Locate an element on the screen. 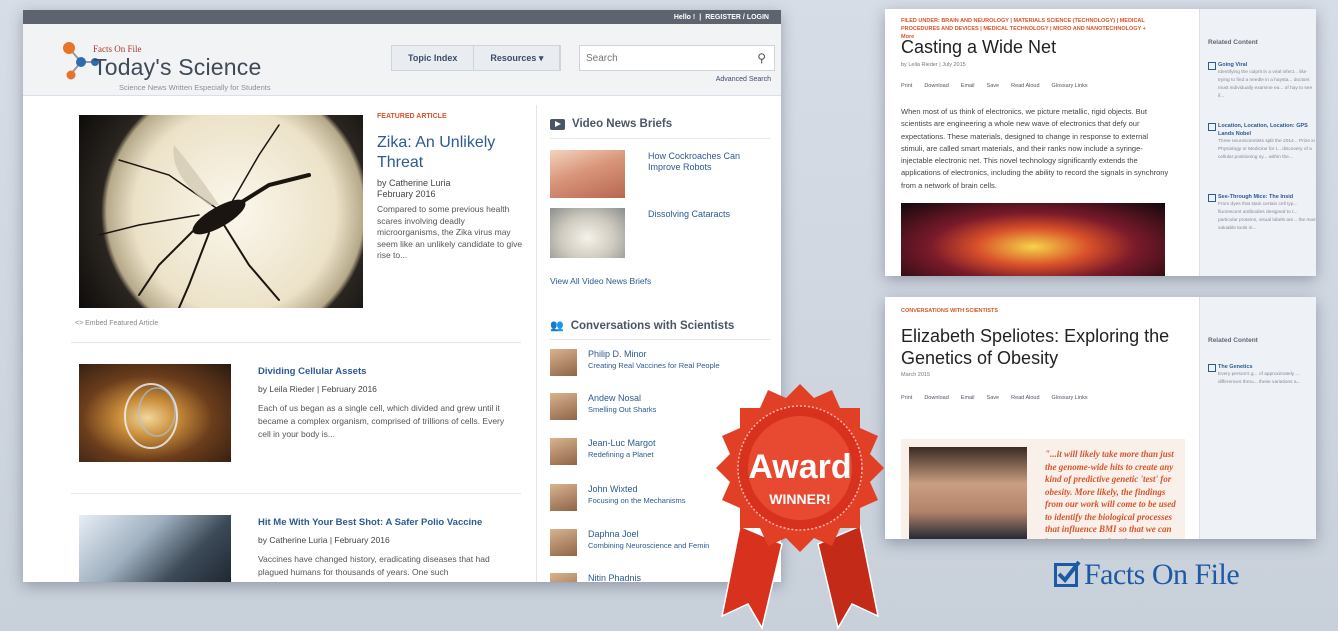 This screenshot has width=1338, height=631. register-login-link: REGISTER / LOGIN is located at coordinates (737, 17).